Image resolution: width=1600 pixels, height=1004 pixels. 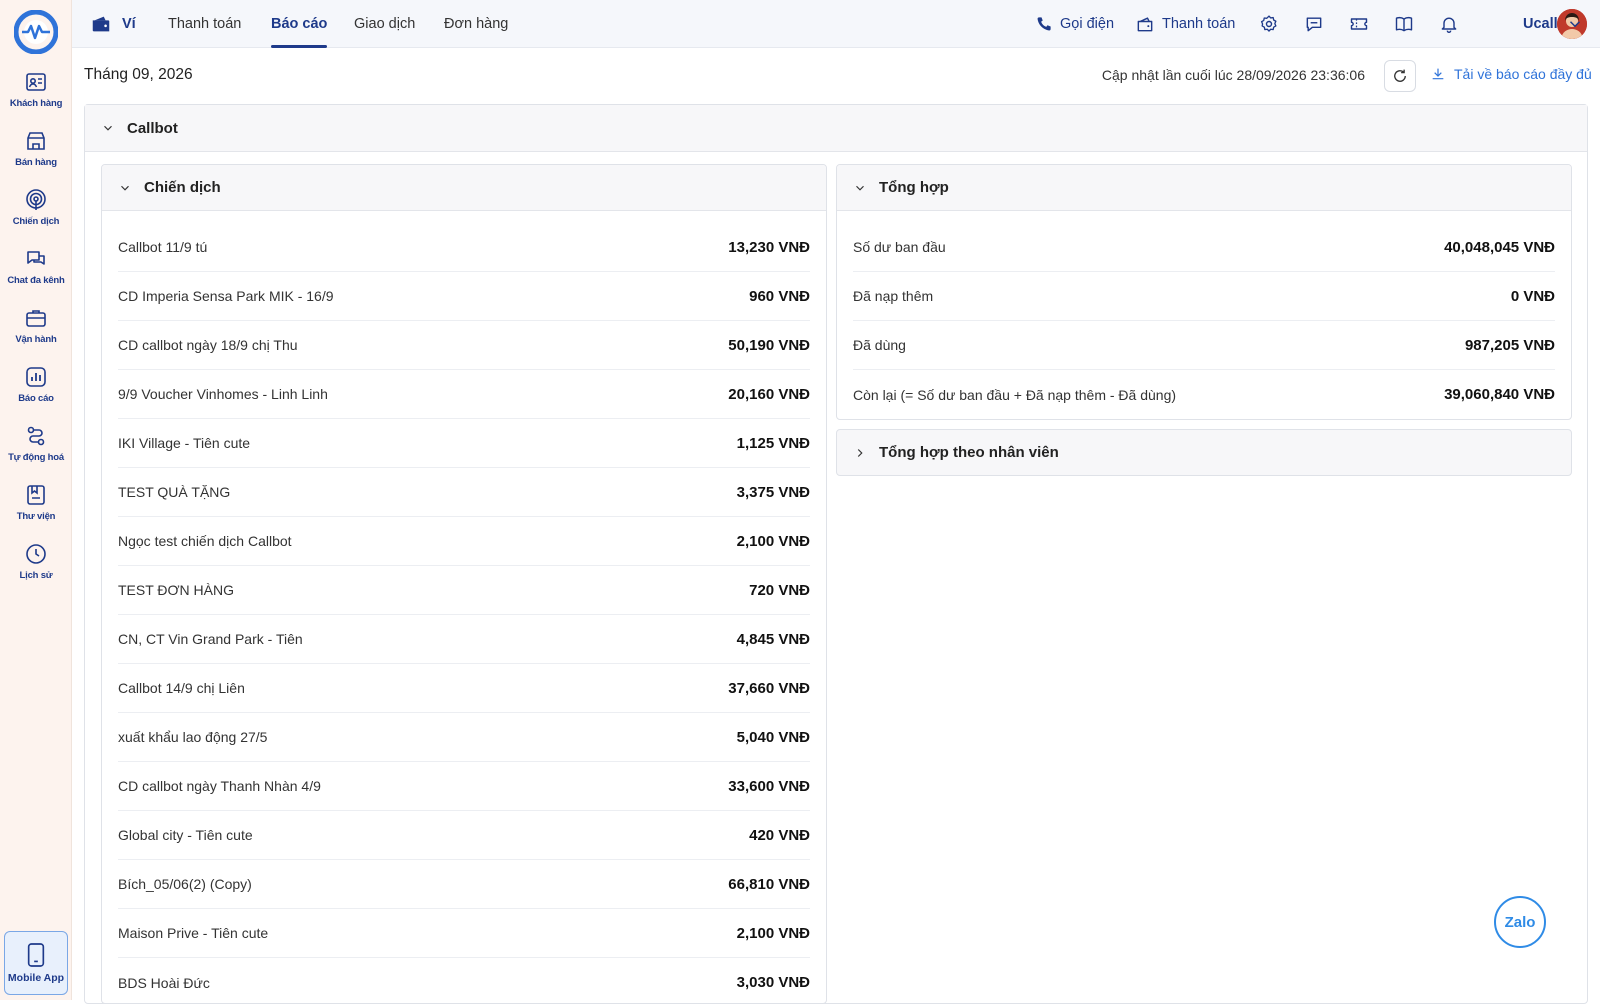 I want to click on row-name: Ngọc test chiến dịch Callbot, so click(x=205, y=541).